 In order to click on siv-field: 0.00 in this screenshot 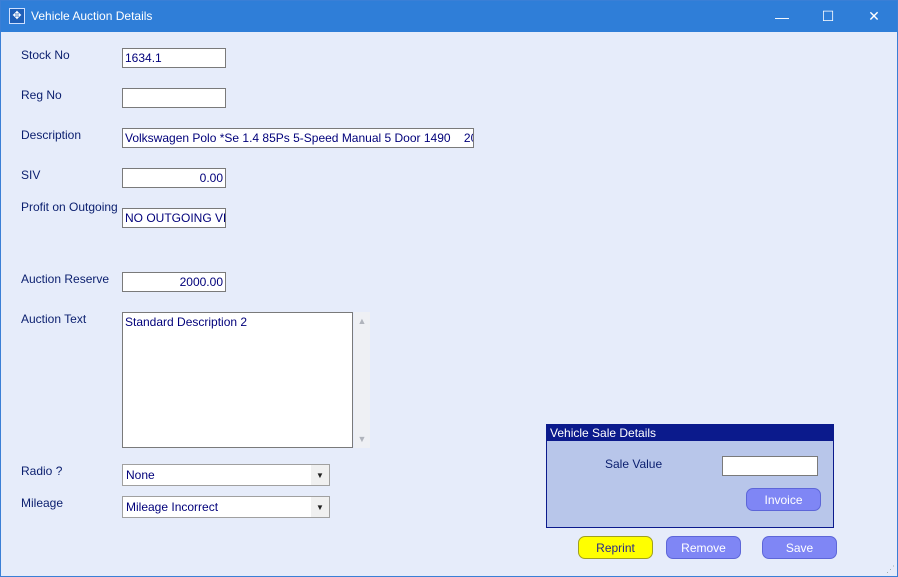, I will do `click(174, 178)`.